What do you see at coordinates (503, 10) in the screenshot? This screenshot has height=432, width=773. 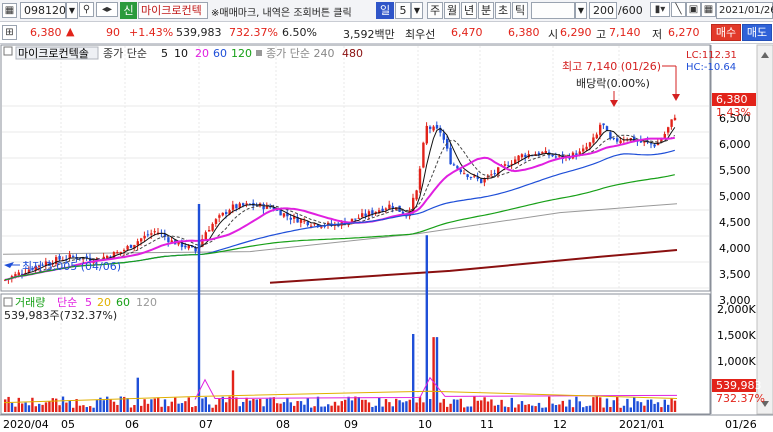 I see `period-second-button: 초` at bounding box center [503, 10].